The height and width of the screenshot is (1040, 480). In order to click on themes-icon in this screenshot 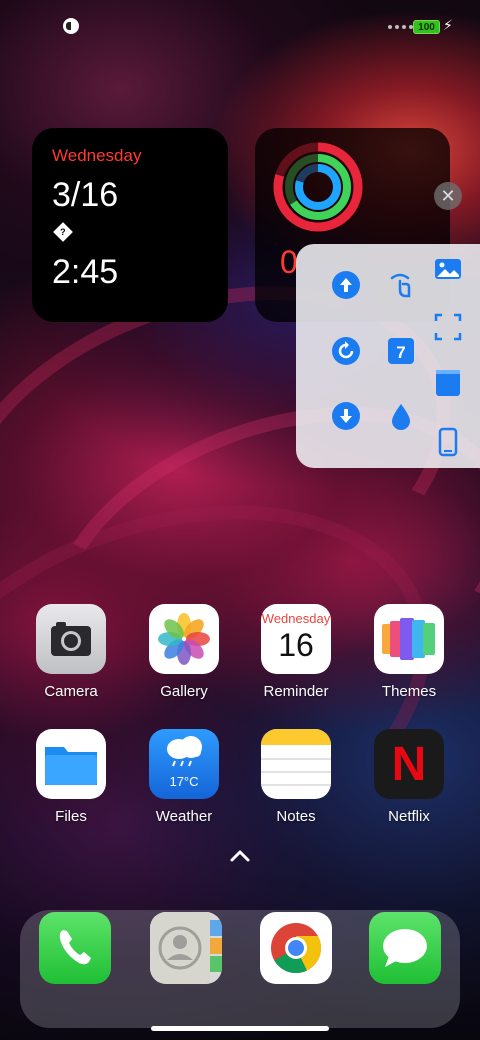, I will do `click(409, 639)`.